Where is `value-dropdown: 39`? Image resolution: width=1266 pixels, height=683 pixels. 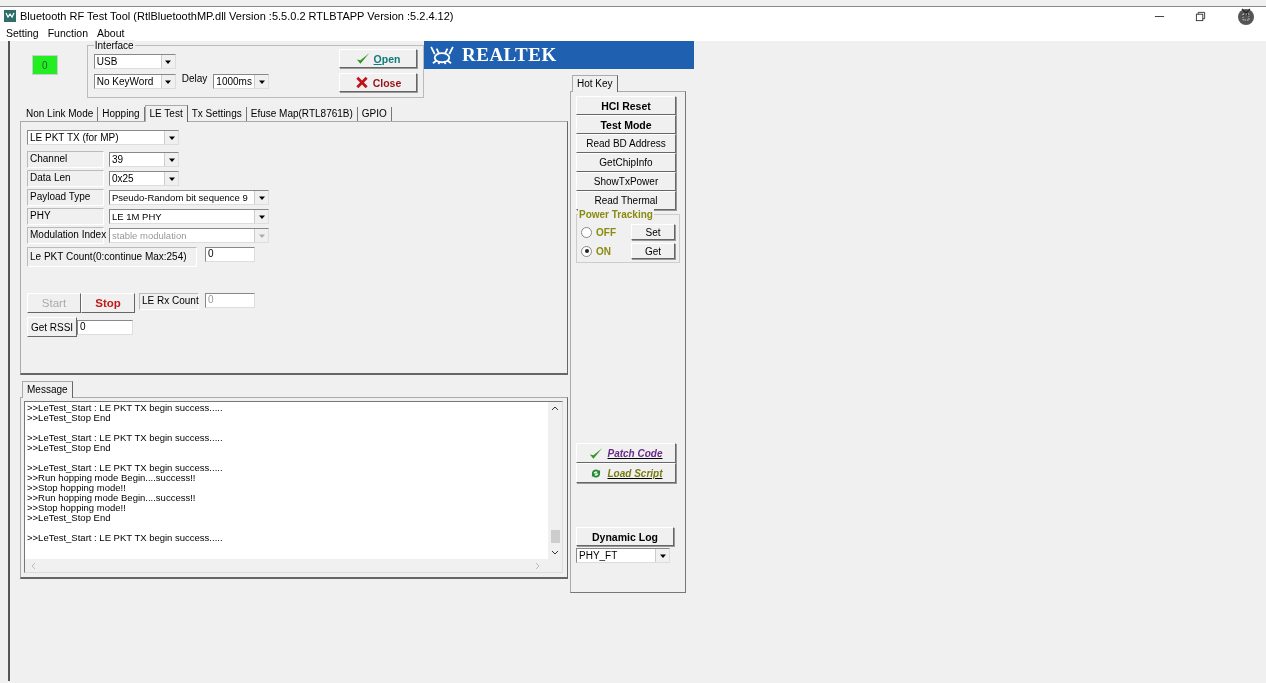 value-dropdown: 39 is located at coordinates (144, 159).